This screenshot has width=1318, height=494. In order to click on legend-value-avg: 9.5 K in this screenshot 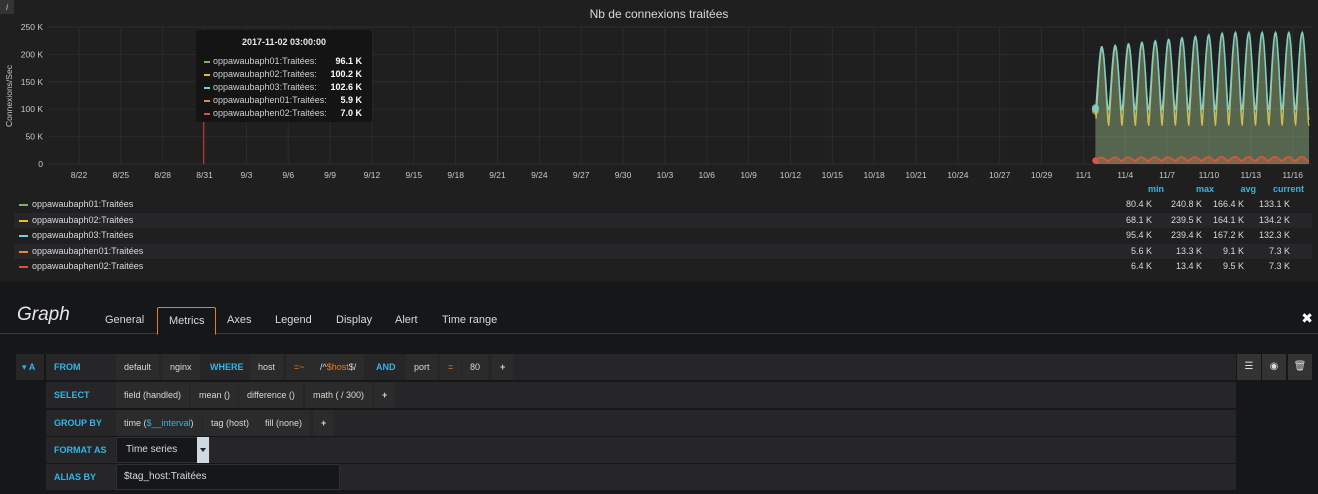, I will do `click(1233, 266)`.